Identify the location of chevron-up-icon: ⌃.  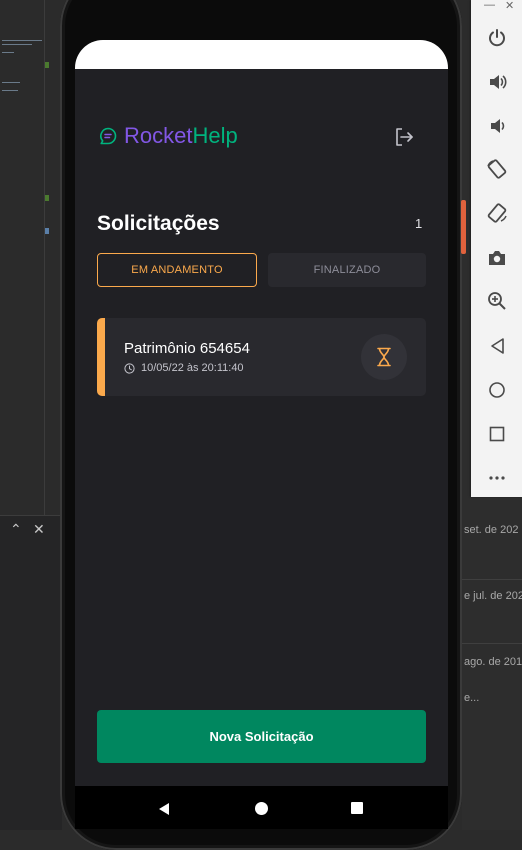
(16, 529).